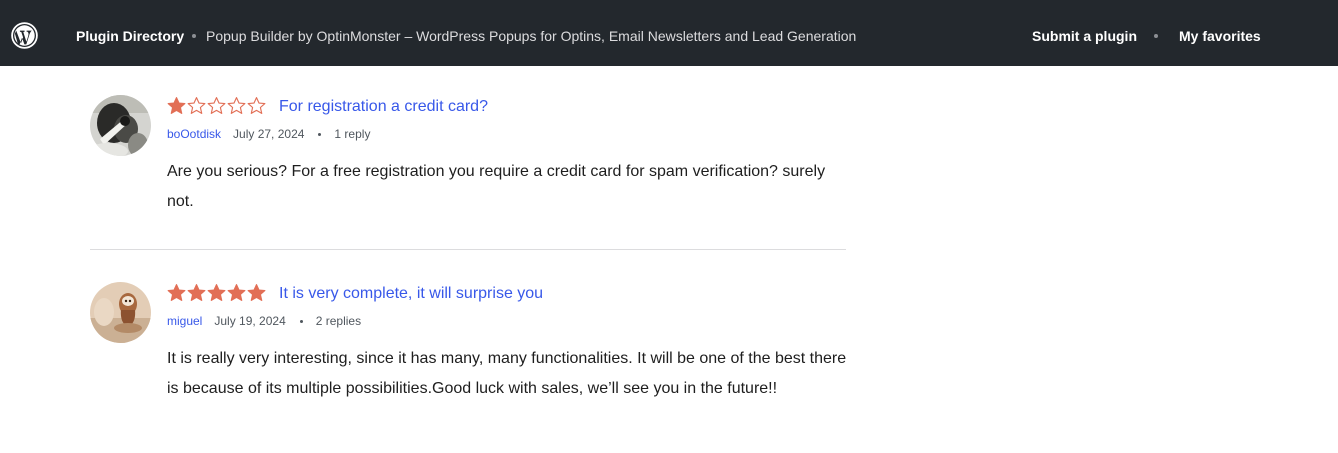  What do you see at coordinates (194, 134) in the screenshot?
I see `author-link: boOotdisk` at bounding box center [194, 134].